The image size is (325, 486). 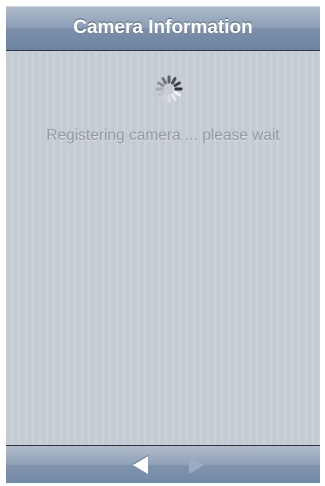 What do you see at coordinates (163, 464) in the screenshot?
I see `bottom-toolbar` at bounding box center [163, 464].